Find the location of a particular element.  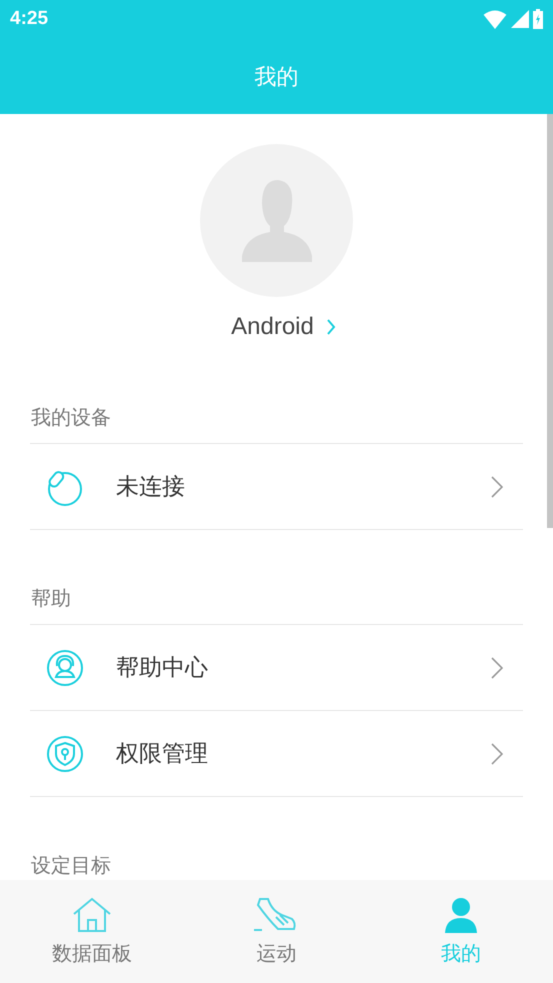

settings-row: 权限管理 is located at coordinates (276, 754).